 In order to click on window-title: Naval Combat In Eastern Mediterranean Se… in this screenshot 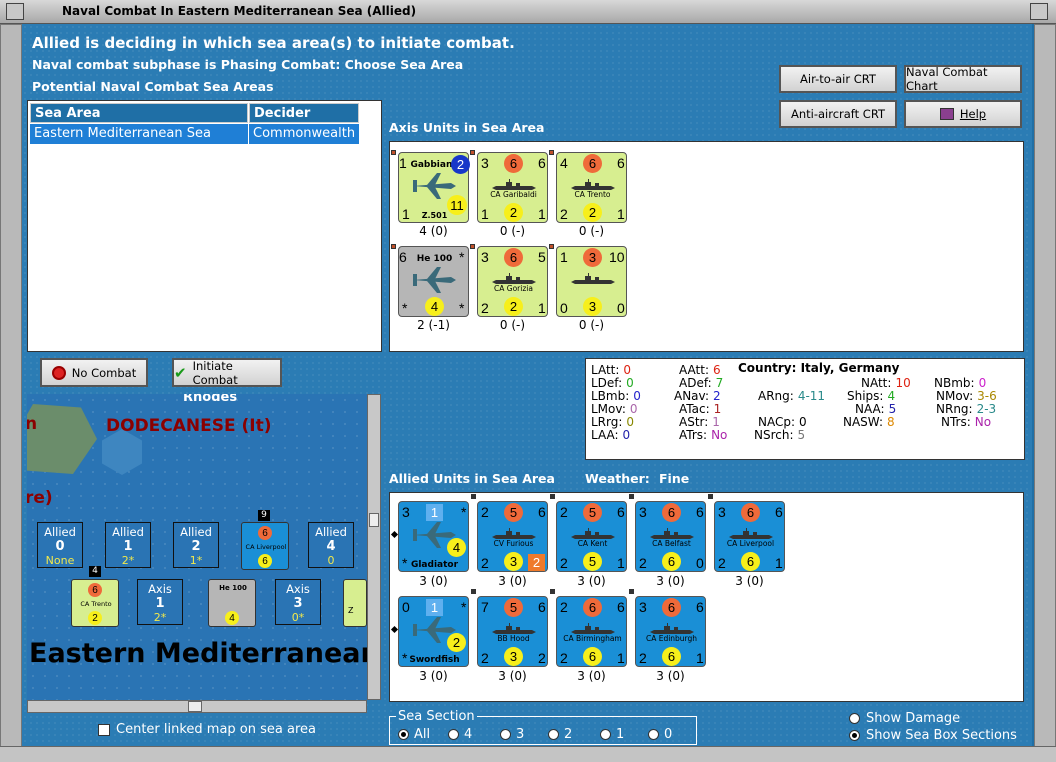, I will do `click(239, 11)`.